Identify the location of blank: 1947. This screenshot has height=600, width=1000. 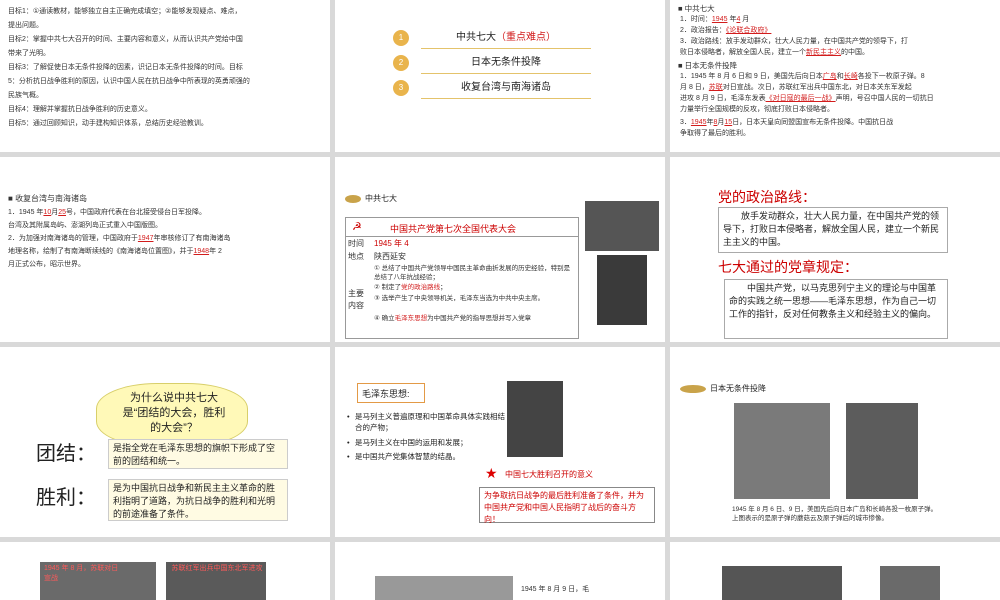
(145, 238).